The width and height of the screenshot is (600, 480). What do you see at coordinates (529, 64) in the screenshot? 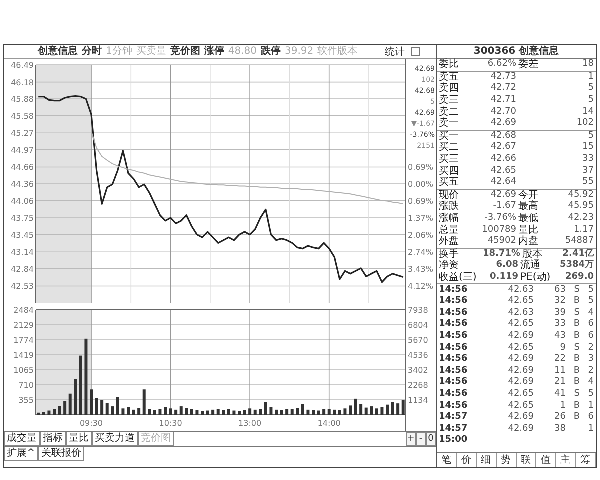
I see `quote-label: 委差` at bounding box center [529, 64].